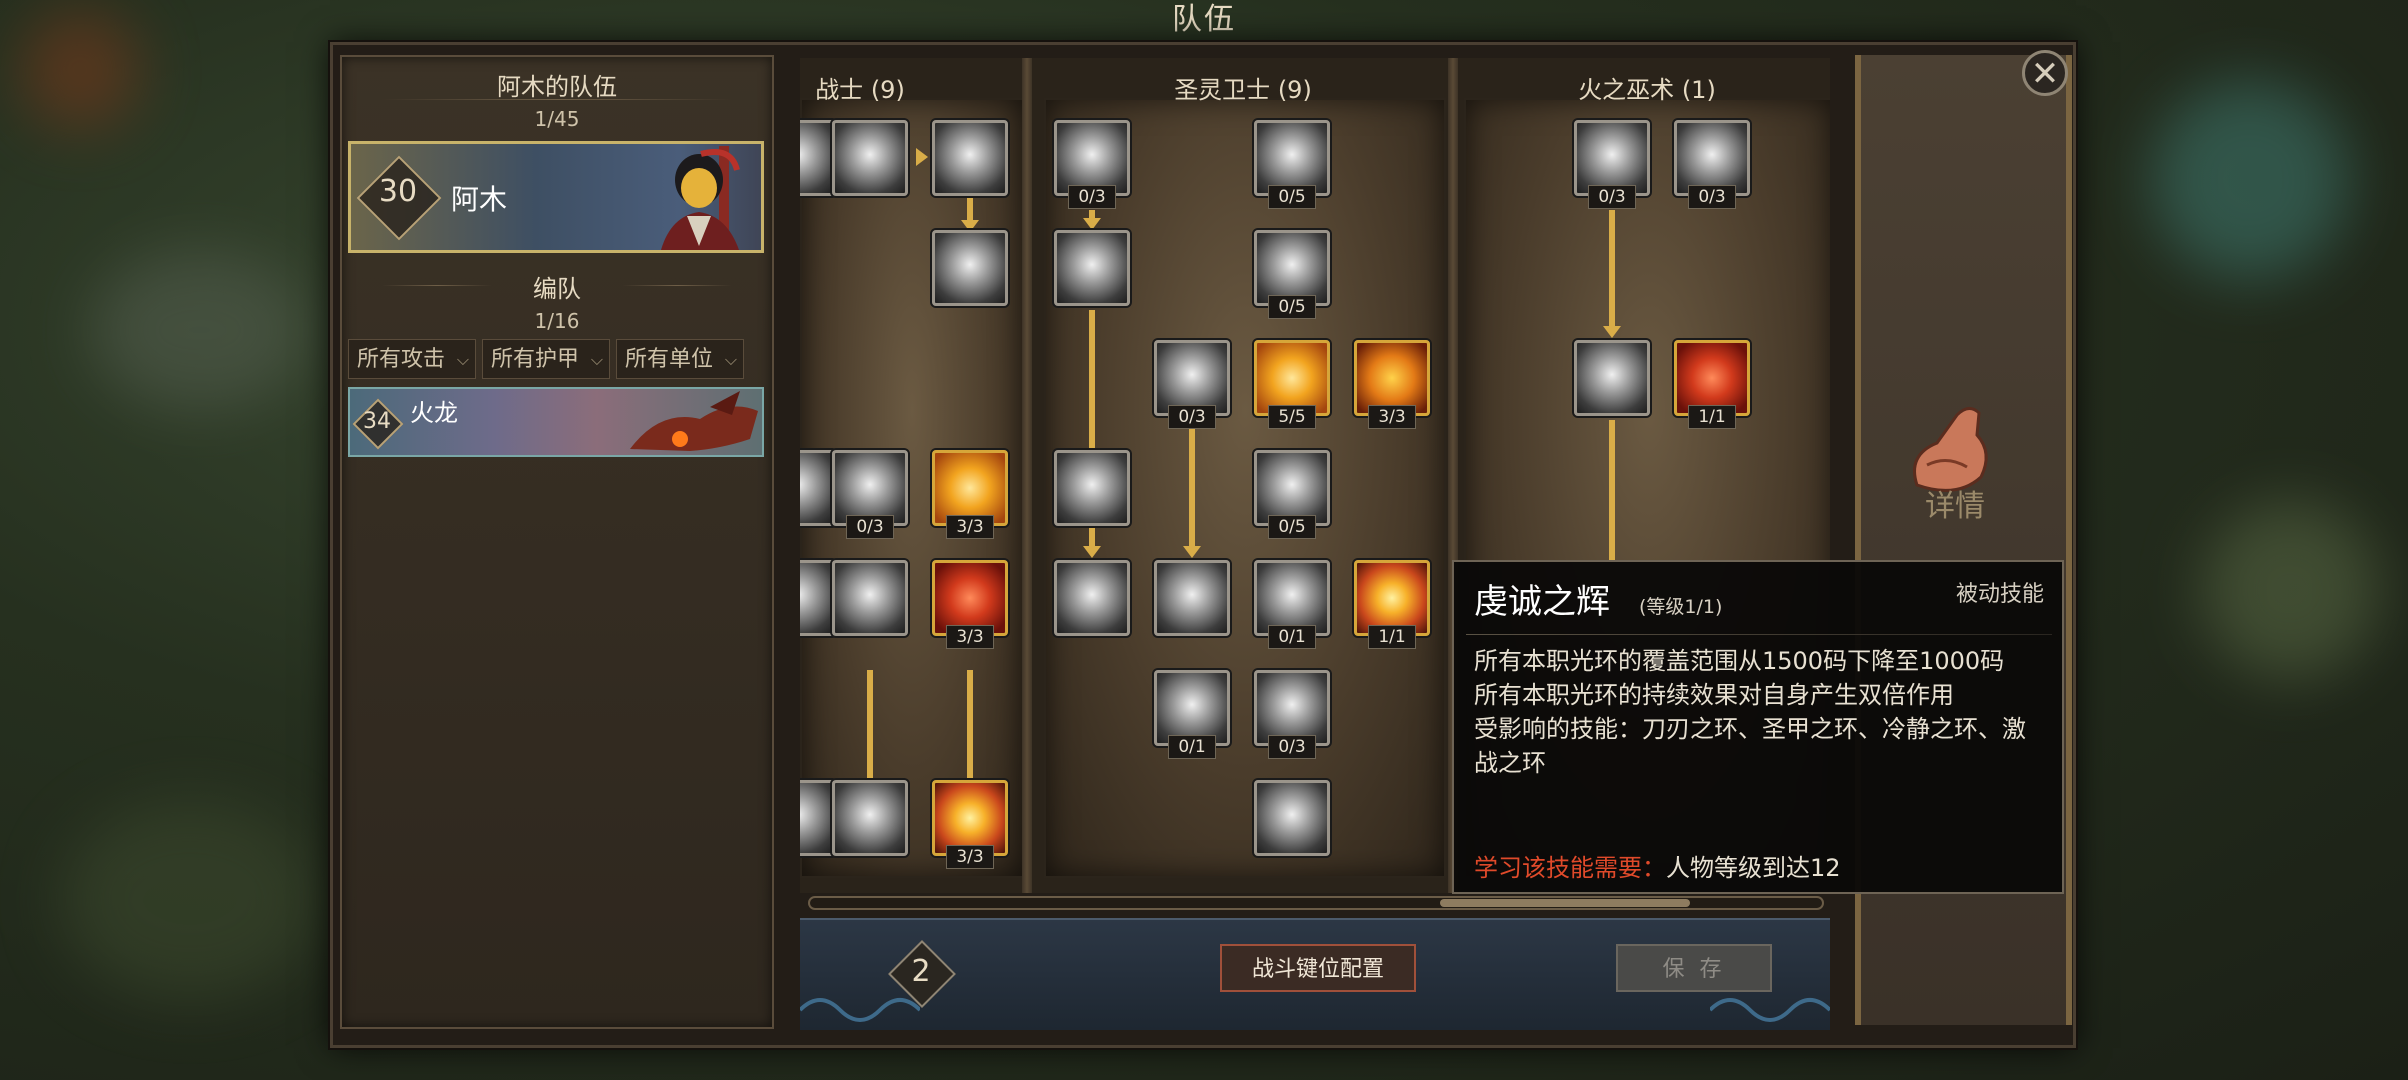 This screenshot has height=1080, width=2408. What do you see at coordinates (1092, 598) in the screenshot?
I see `skill-paladin-orbit` at bounding box center [1092, 598].